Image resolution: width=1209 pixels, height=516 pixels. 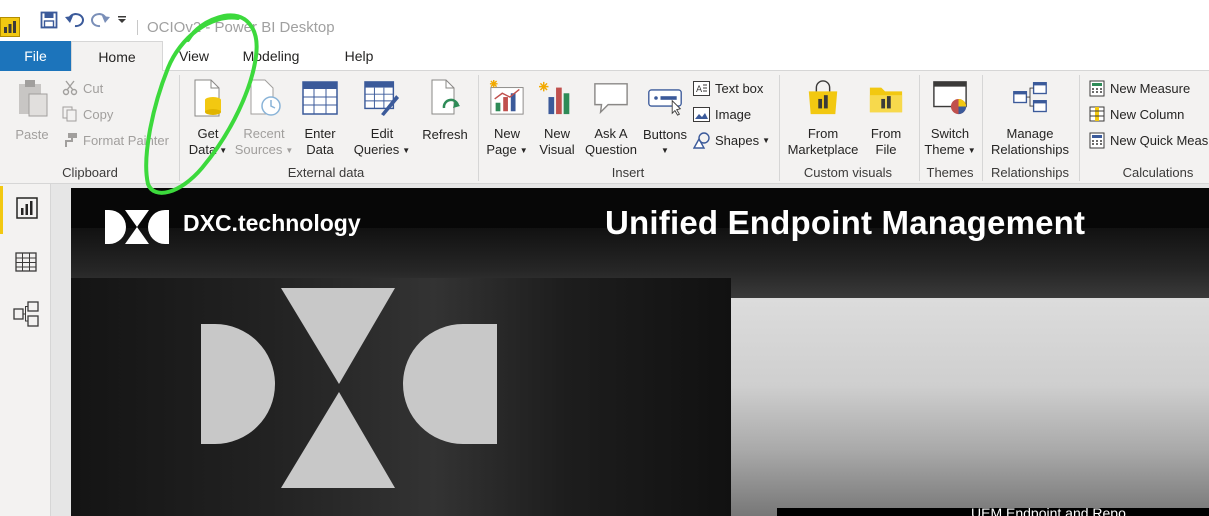 I want to click on image-icon, so click(x=701, y=114).